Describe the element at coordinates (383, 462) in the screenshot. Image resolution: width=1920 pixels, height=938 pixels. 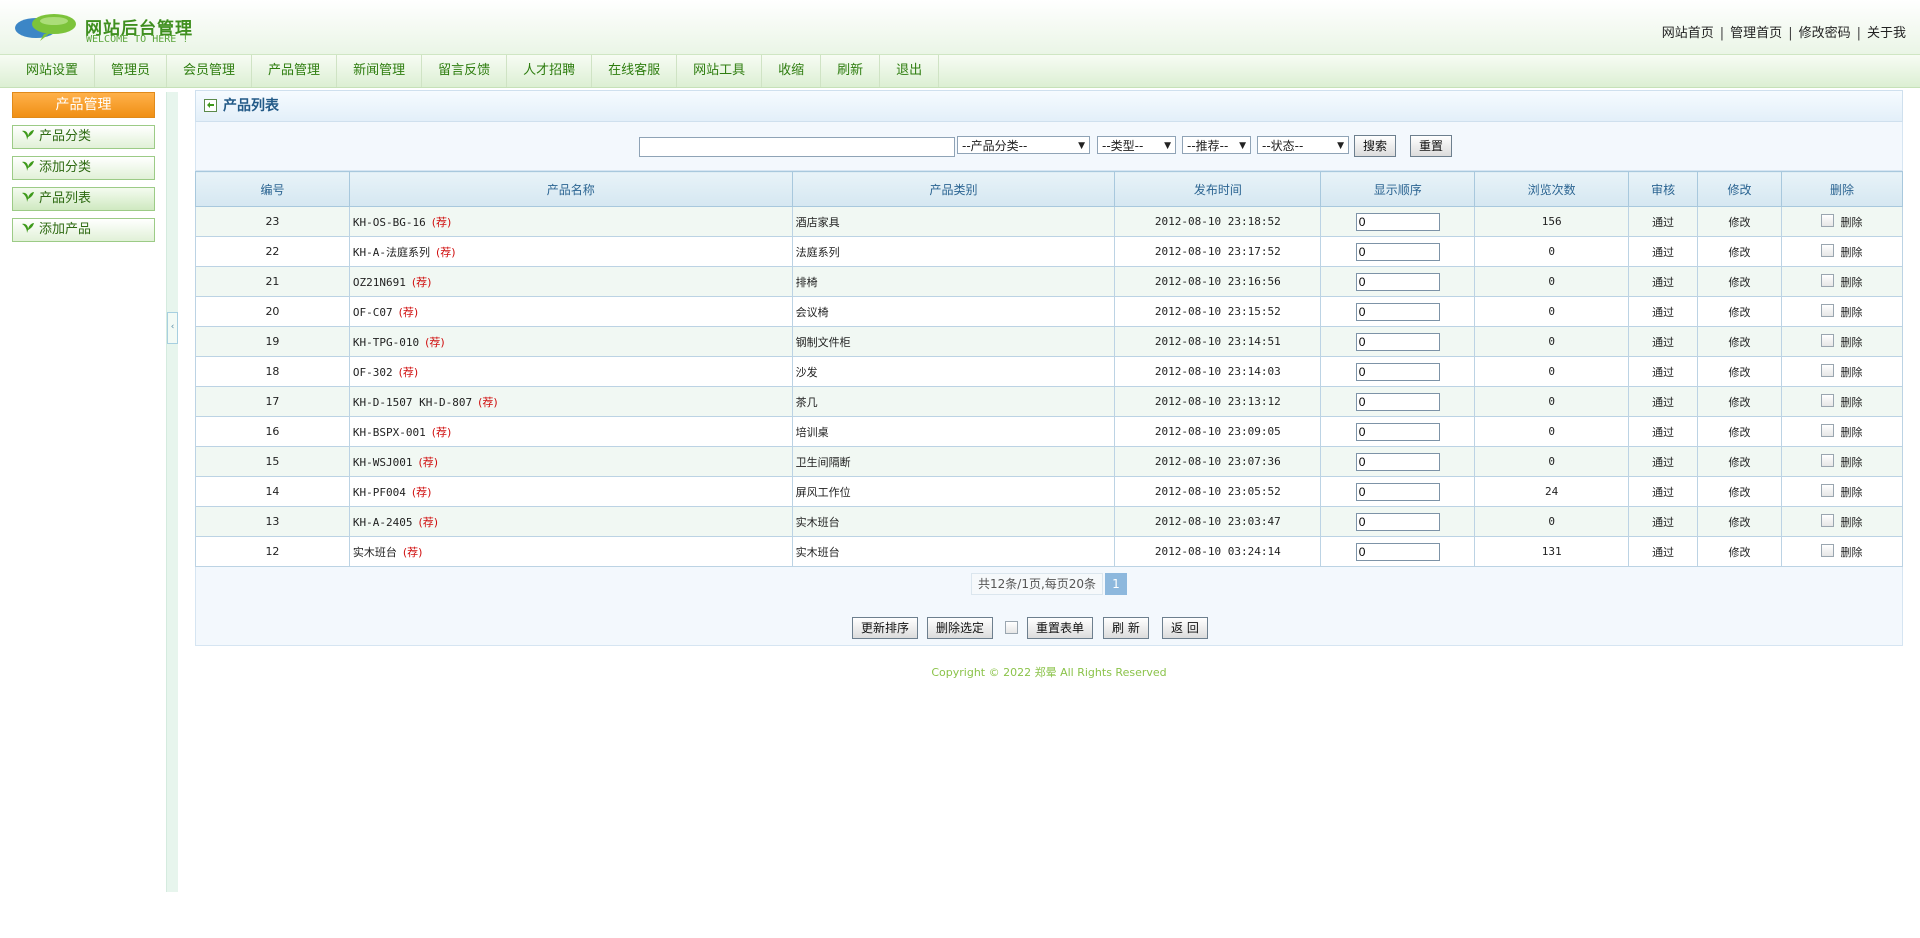
I see `product-name-link: KH-WSJ001` at that location.